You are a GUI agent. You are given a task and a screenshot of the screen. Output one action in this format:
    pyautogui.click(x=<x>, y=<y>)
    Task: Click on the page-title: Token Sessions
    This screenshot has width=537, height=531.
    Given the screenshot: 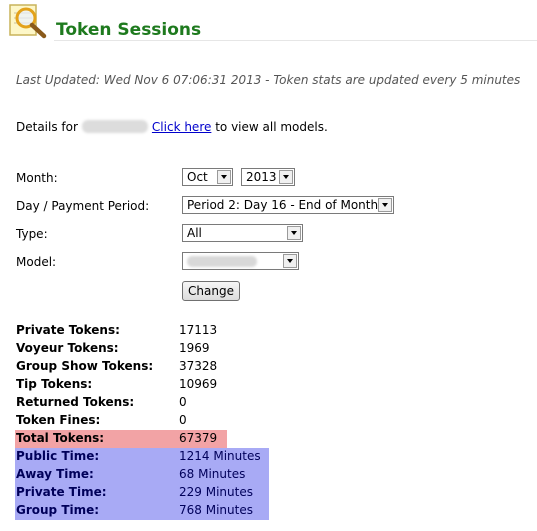 What is the action you would take?
    pyautogui.click(x=129, y=30)
    